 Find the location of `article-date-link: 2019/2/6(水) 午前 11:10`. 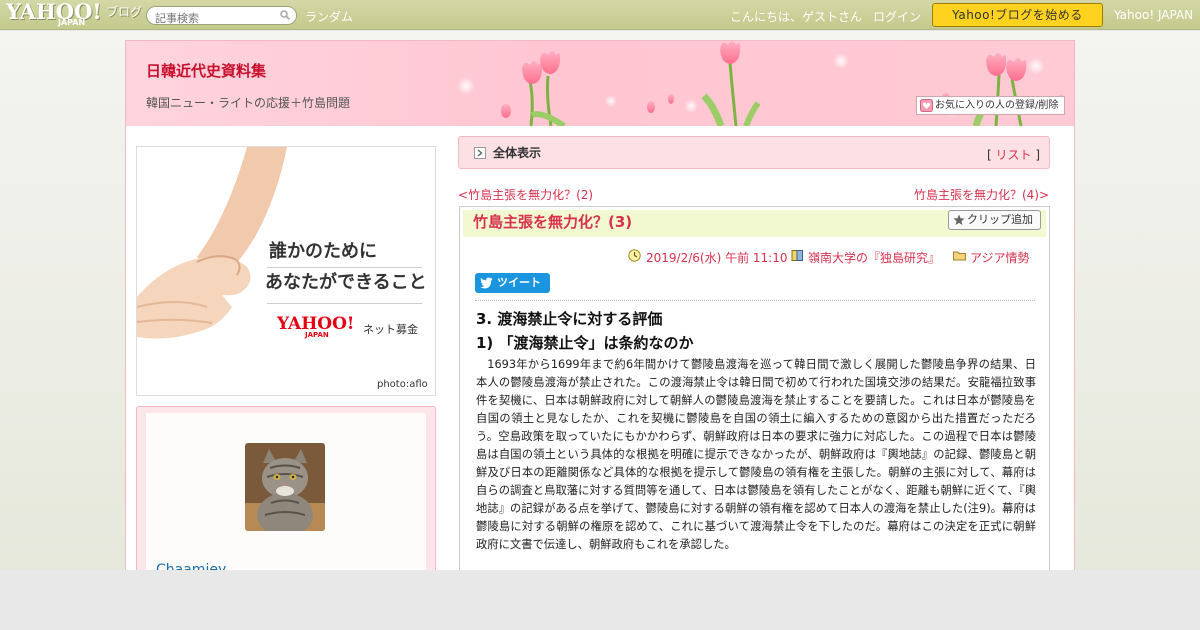

article-date-link: 2019/2/6(水) 午前 11:10 is located at coordinates (716, 257).